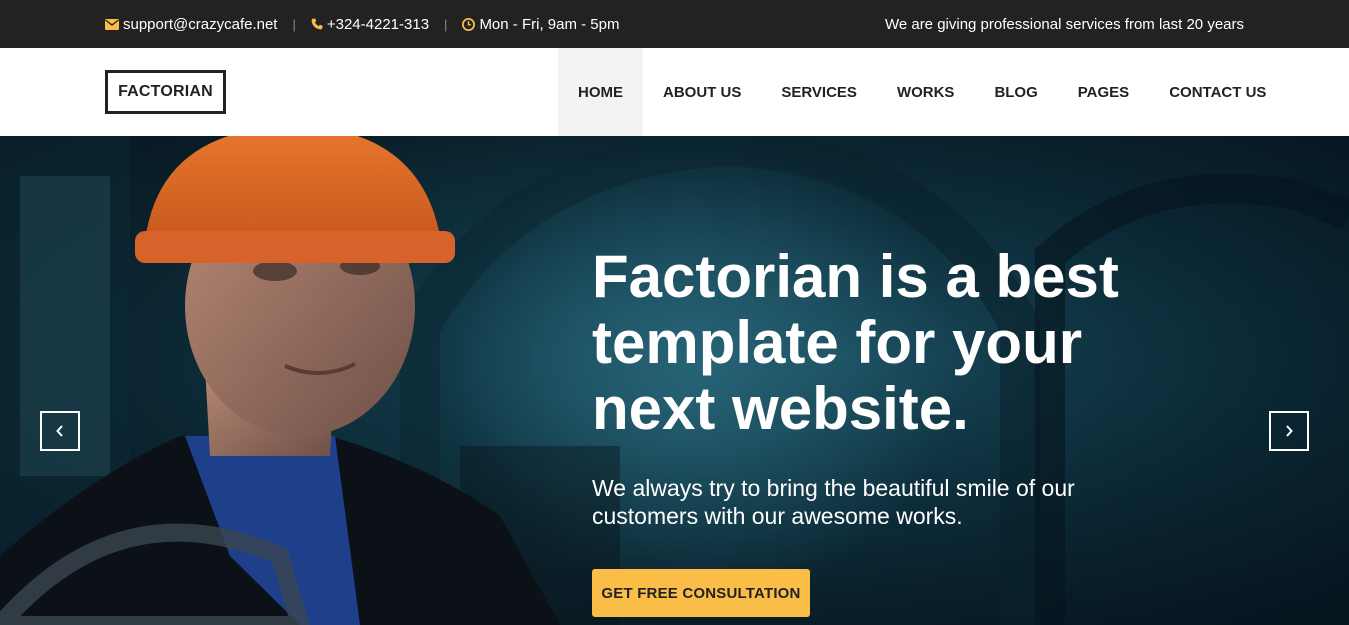 This screenshot has height=625, width=1349. I want to click on nav-item-blog: BLOG, so click(1015, 92).